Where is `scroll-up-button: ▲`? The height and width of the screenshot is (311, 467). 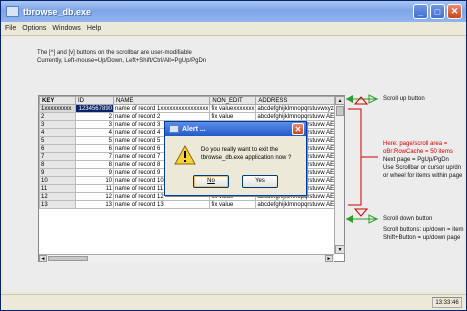 scroll-up-button: ▲ is located at coordinates (340, 100).